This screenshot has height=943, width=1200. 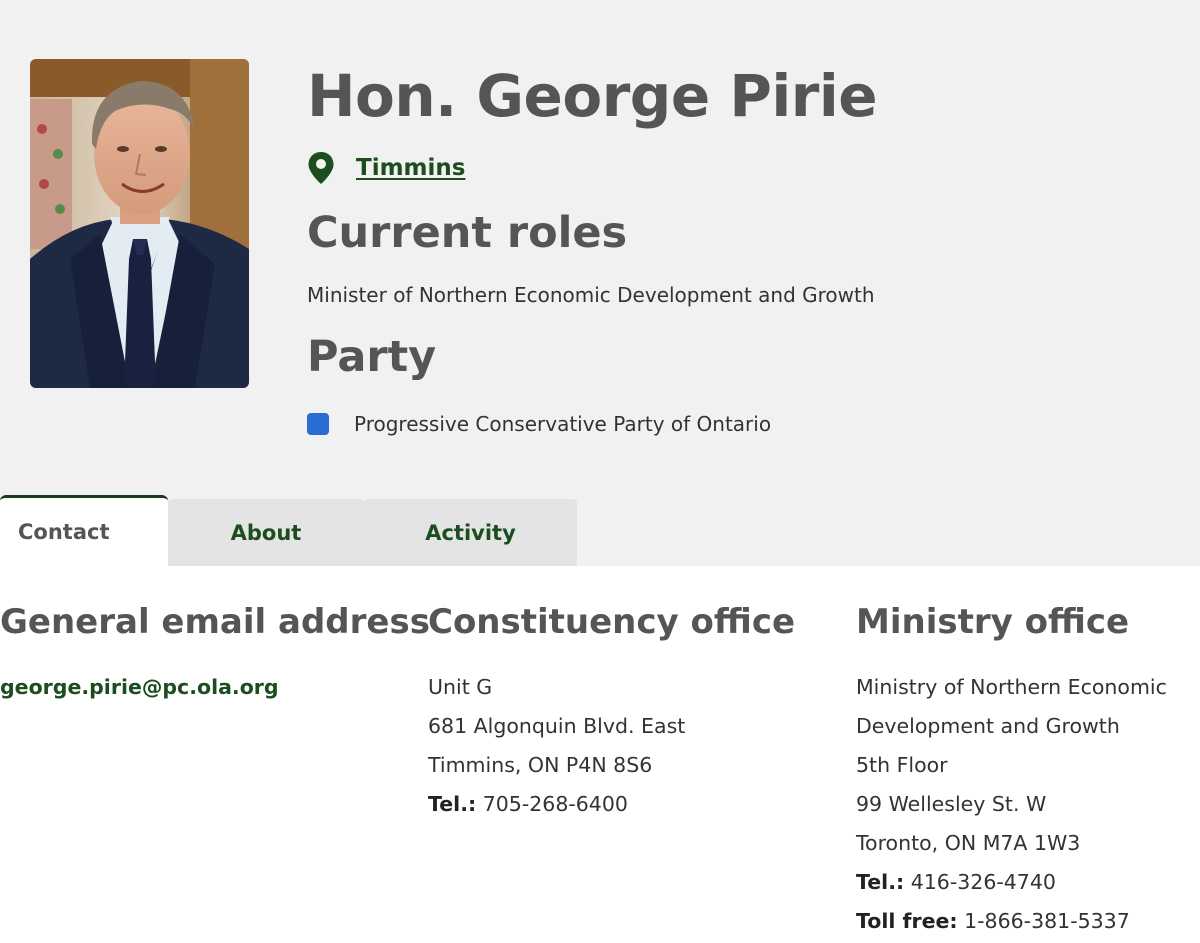 I want to click on tab-about: About, so click(x=266, y=532).